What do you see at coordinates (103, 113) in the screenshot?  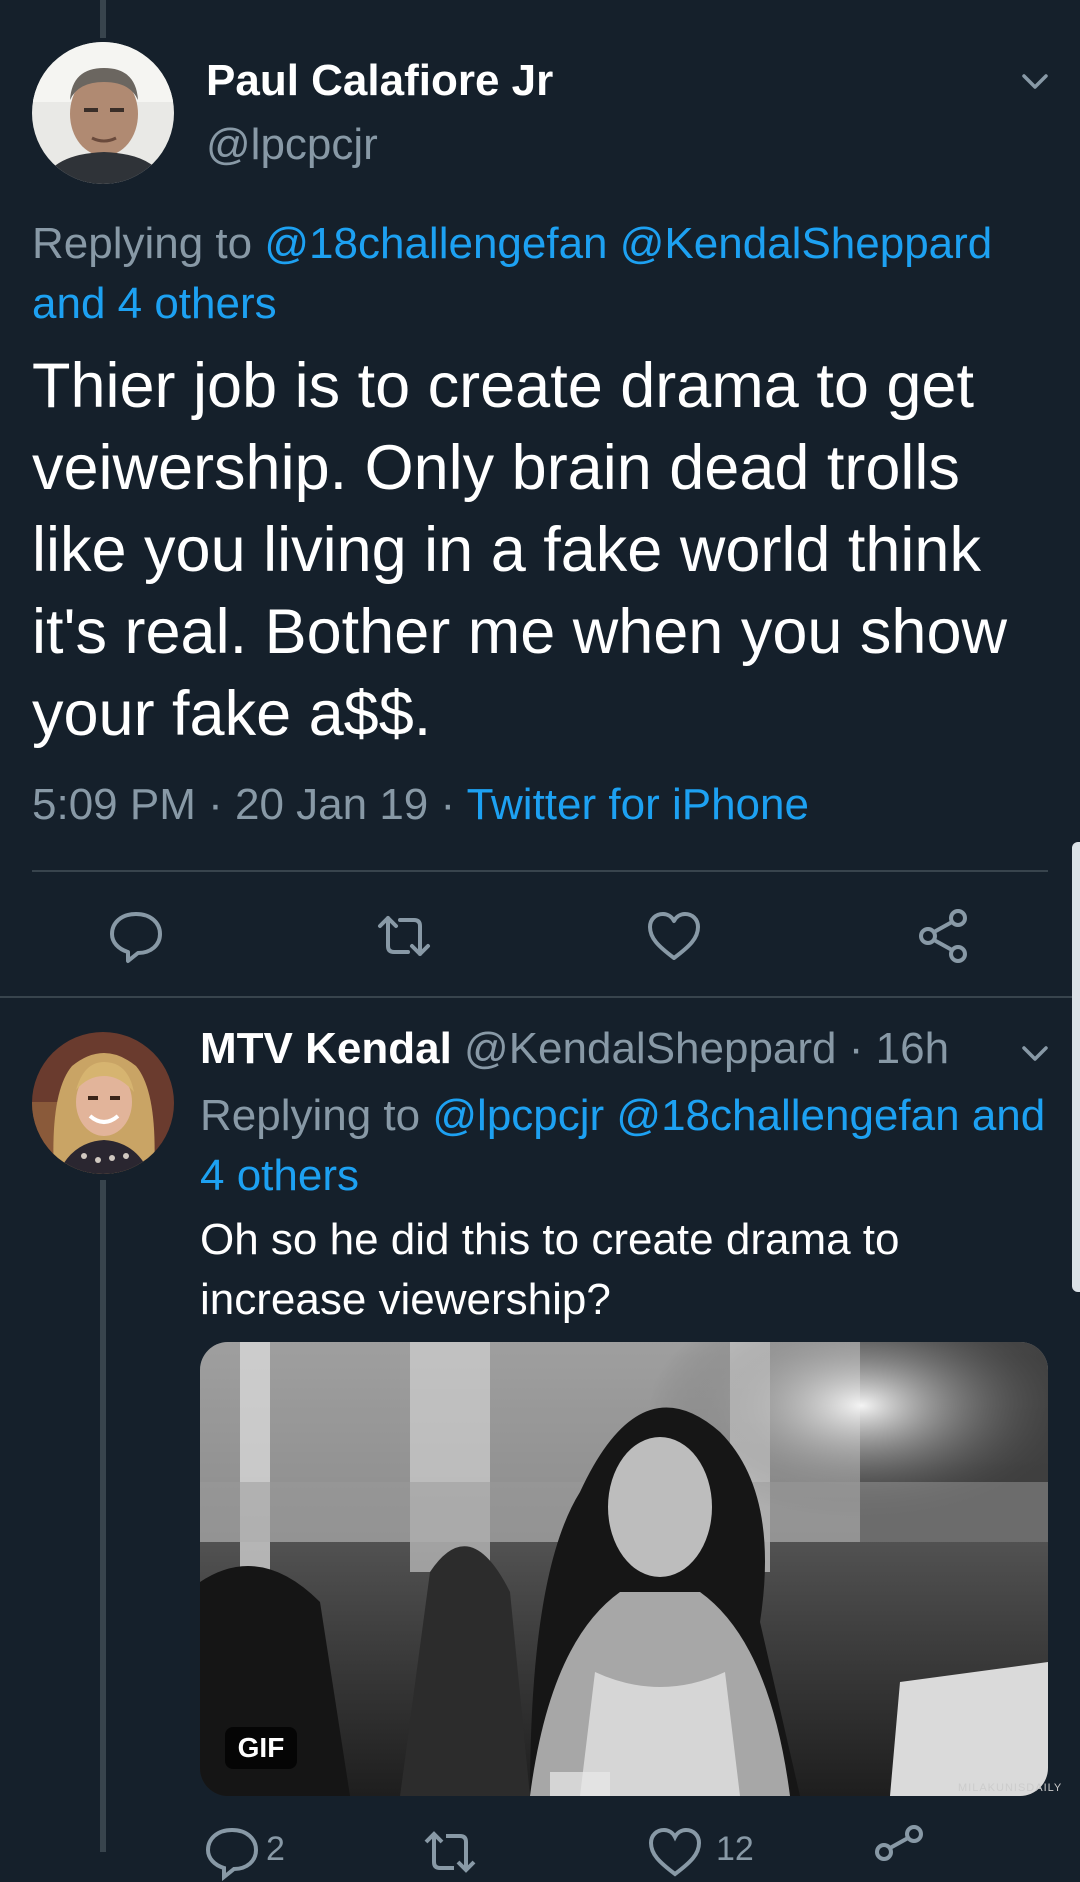 I see `author-avatar` at bounding box center [103, 113].